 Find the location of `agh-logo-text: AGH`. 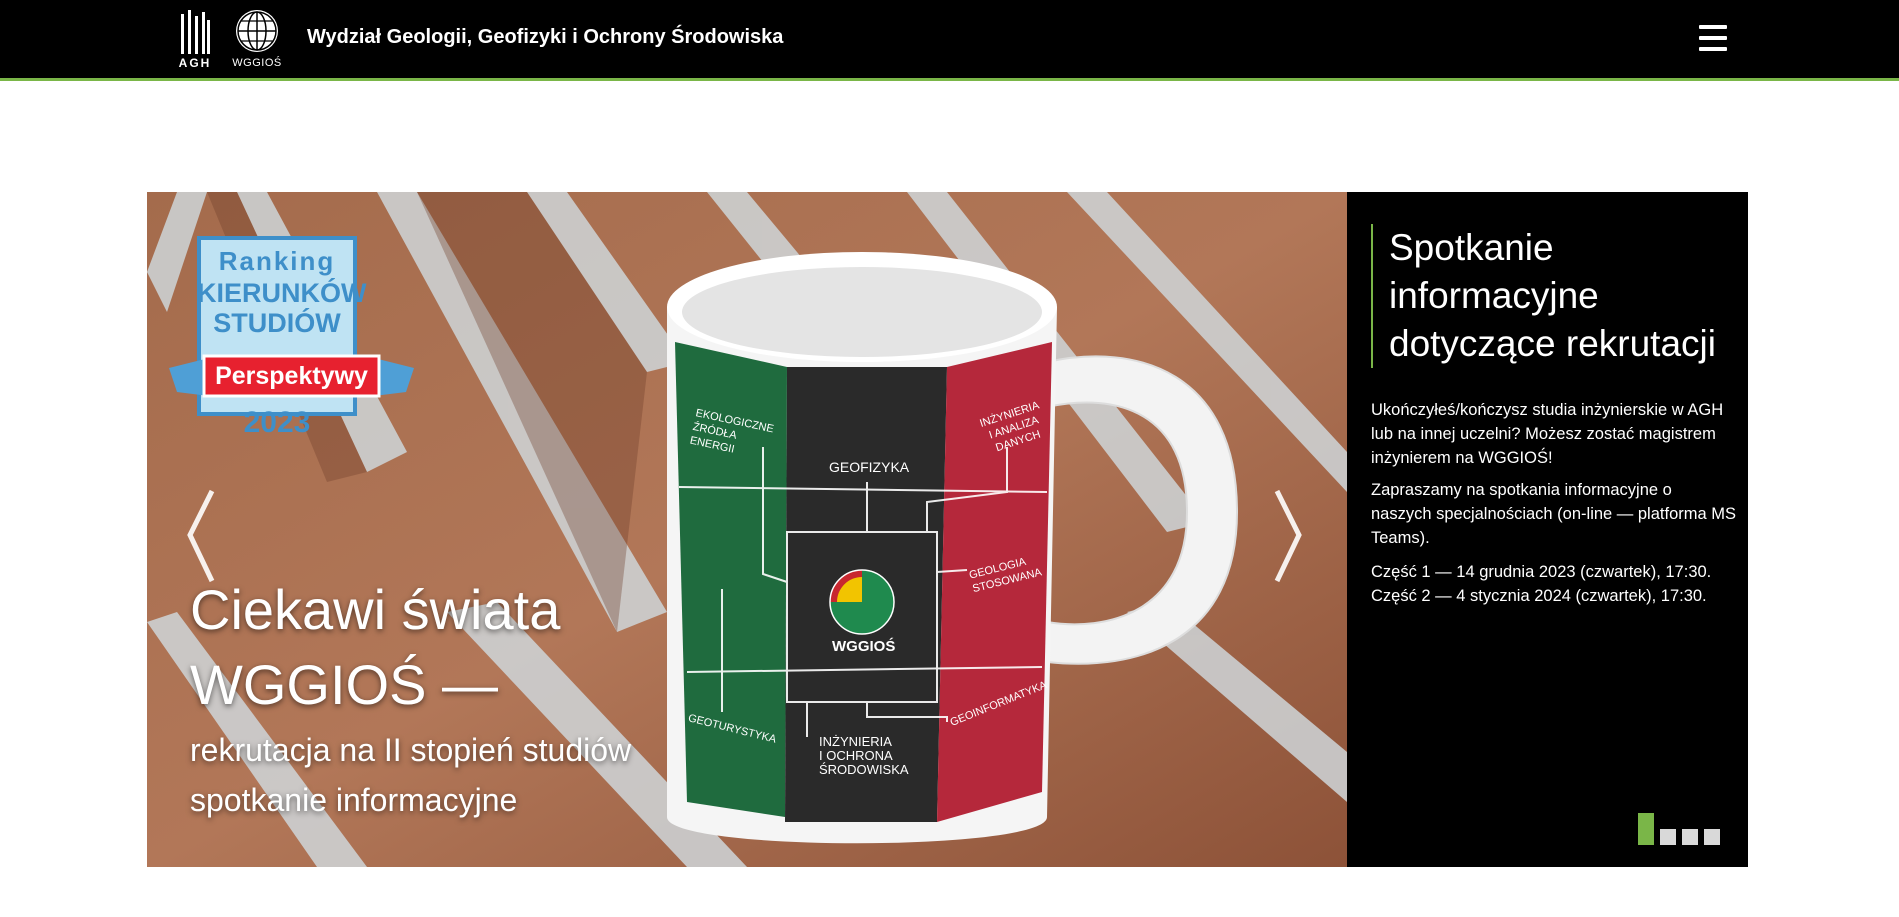

agh-logo-text: AGH is located at coordinates (195, 63).